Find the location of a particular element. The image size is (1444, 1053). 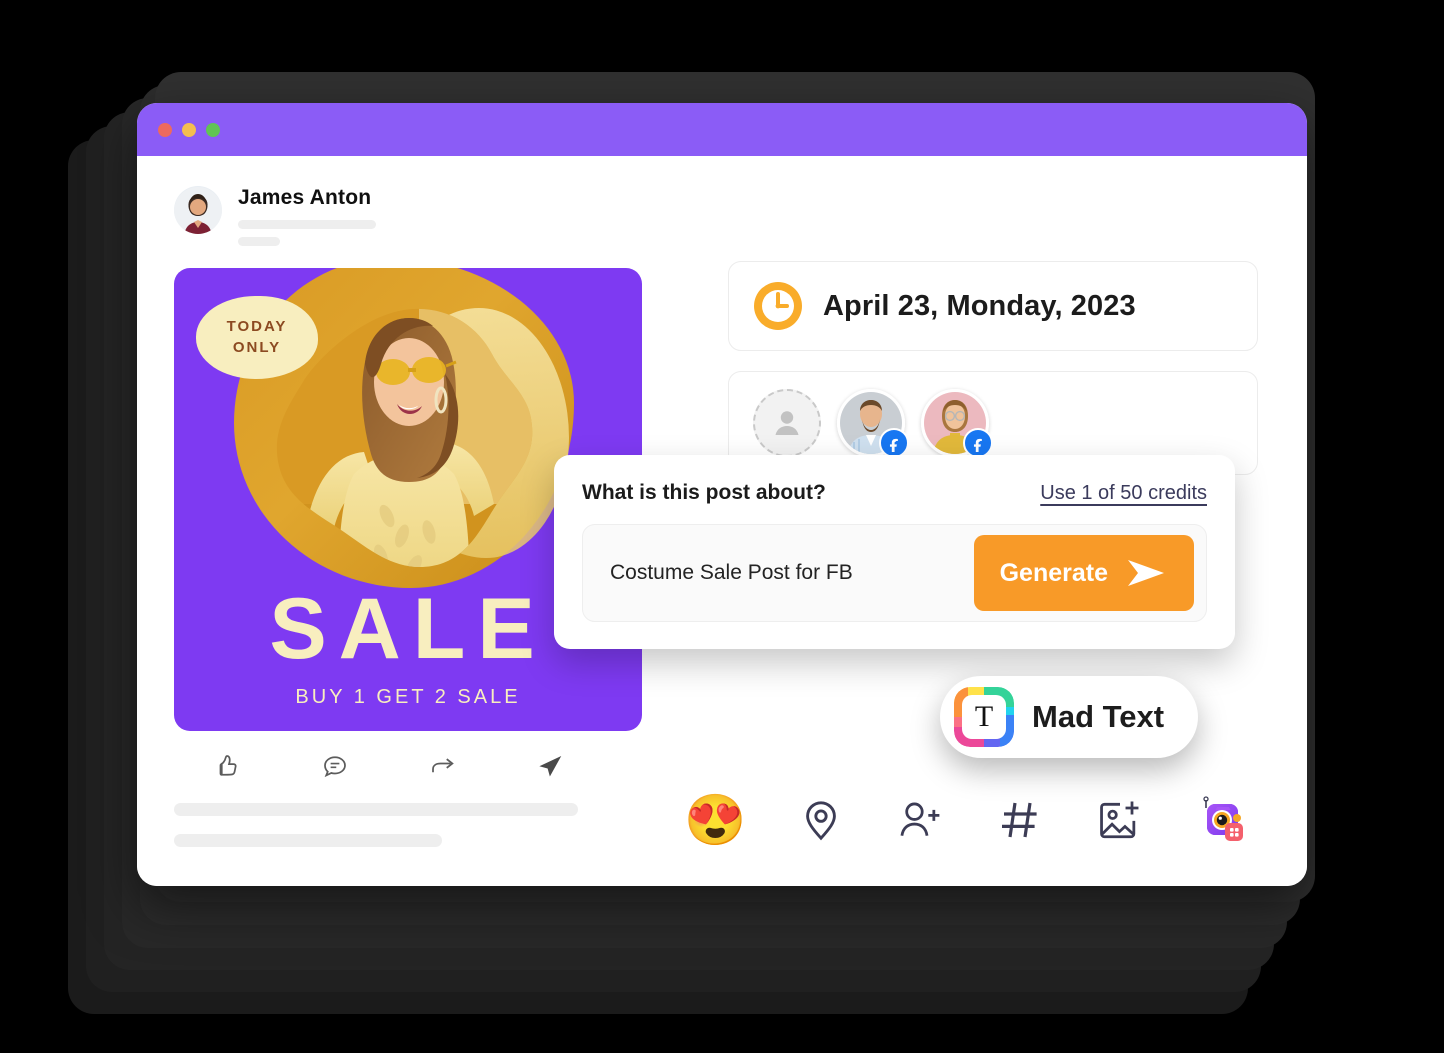

user-photo-avatar-icon is located at coordinates (198, 210).